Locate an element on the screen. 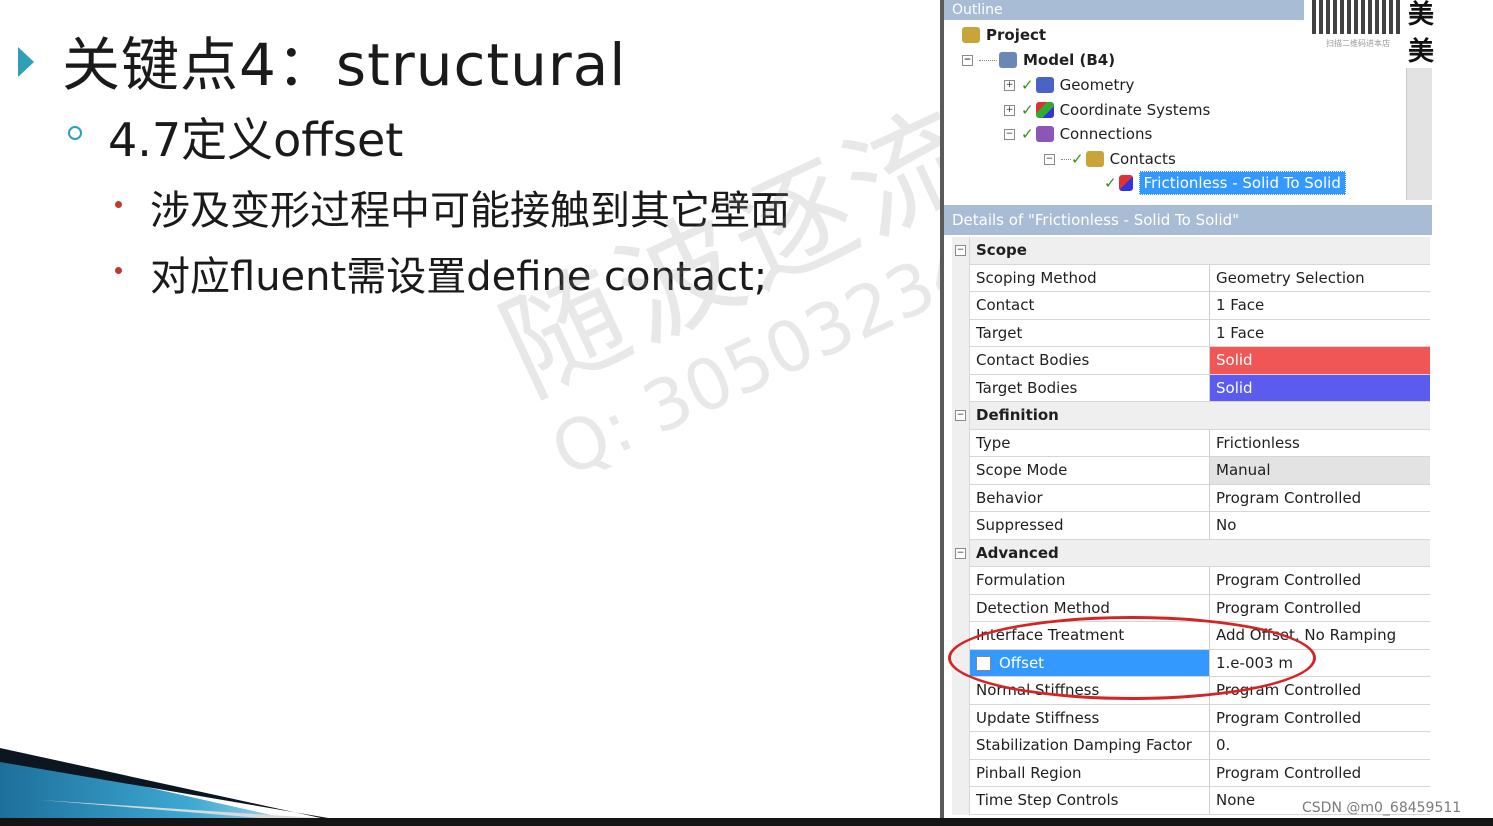  property-name: Contact is located at coordinates (1090, 306).